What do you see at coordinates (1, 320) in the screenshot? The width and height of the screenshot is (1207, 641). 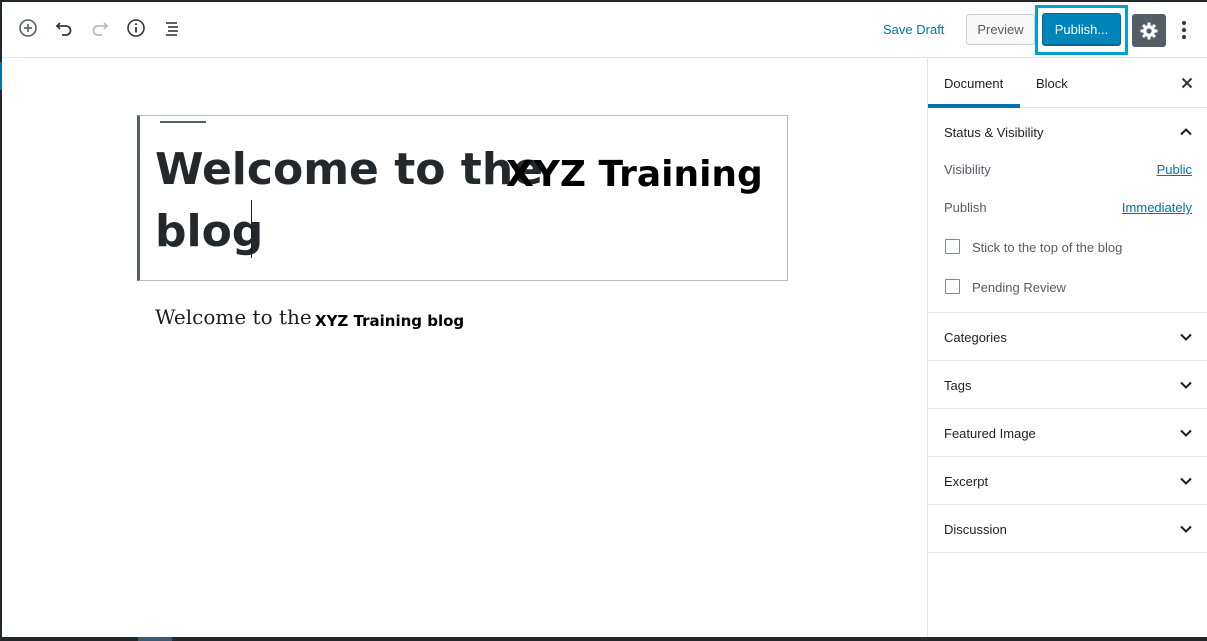 I see `window-frame-left` at bounding box center [1, 320].